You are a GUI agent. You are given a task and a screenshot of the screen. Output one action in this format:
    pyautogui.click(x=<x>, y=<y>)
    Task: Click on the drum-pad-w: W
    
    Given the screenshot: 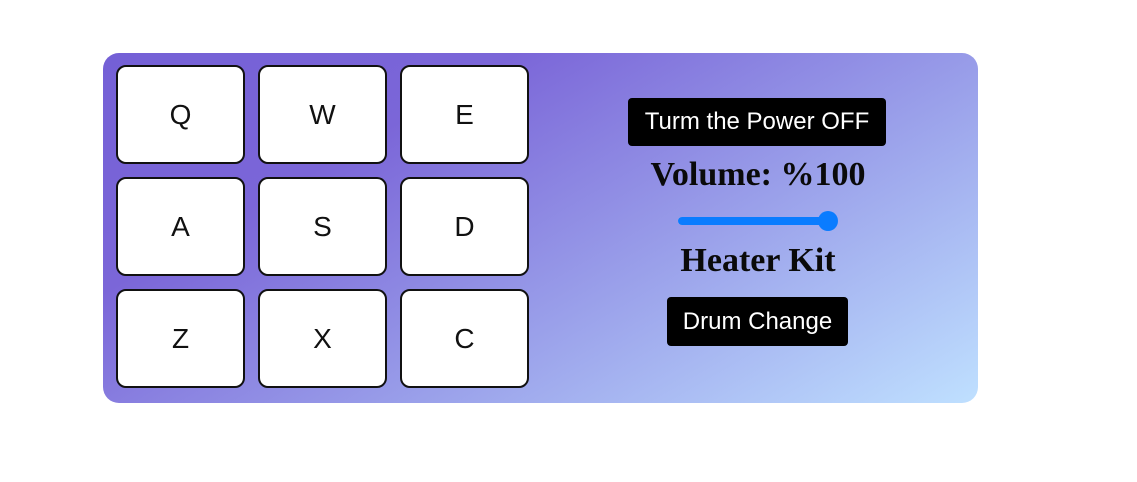 What is the action you would take?
    pyautogui.click(x=322, y=114)
    